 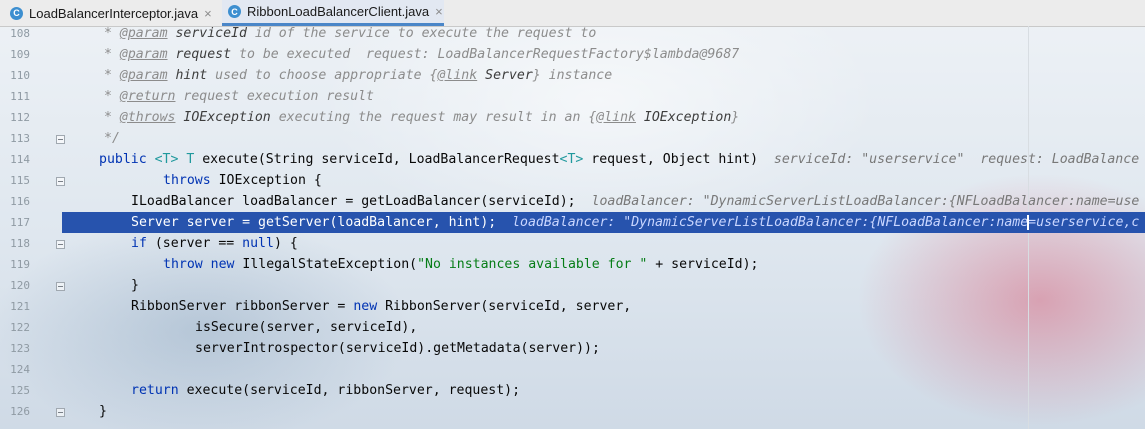 What do you see at coordinates (735, 117) in the screenshot?
I see `comment-text: }` at bounding box center [735, 117].